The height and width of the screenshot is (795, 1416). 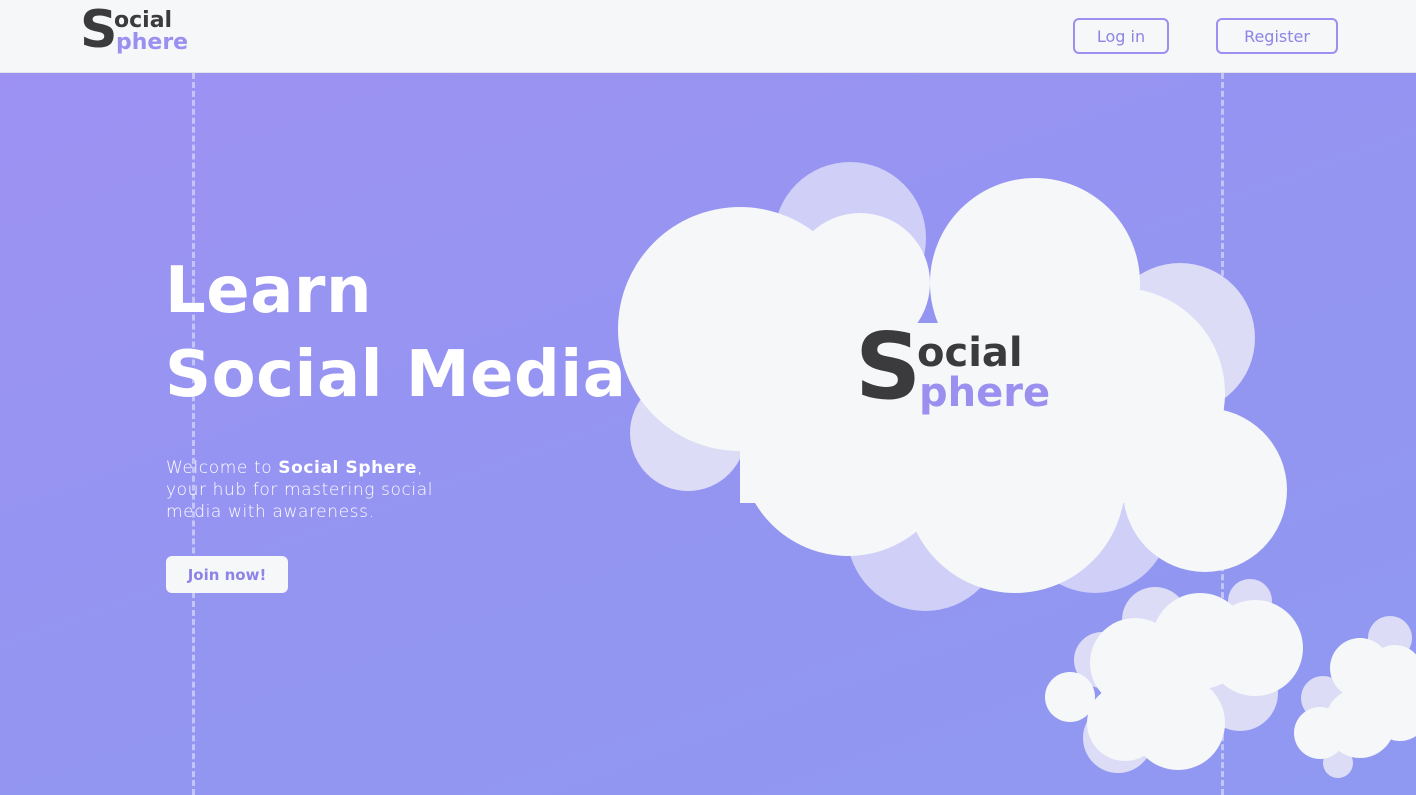 What do you see at coordinates (888, 366) in the screenshot?
I see `cloud-logo-letter-s: S` at bounding box center [888, 366].